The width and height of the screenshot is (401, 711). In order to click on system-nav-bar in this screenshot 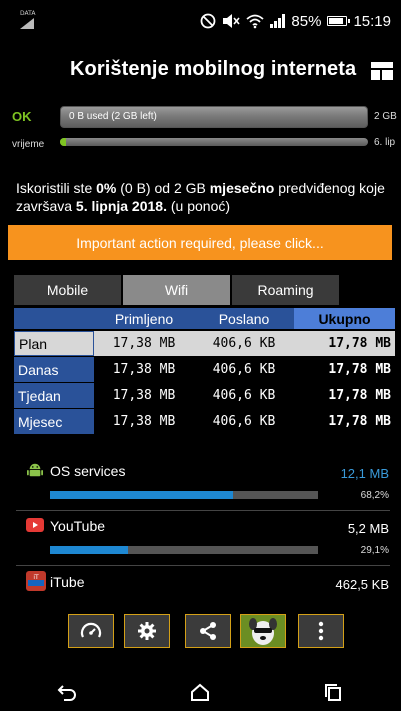, I will do `click(200, 691)`.